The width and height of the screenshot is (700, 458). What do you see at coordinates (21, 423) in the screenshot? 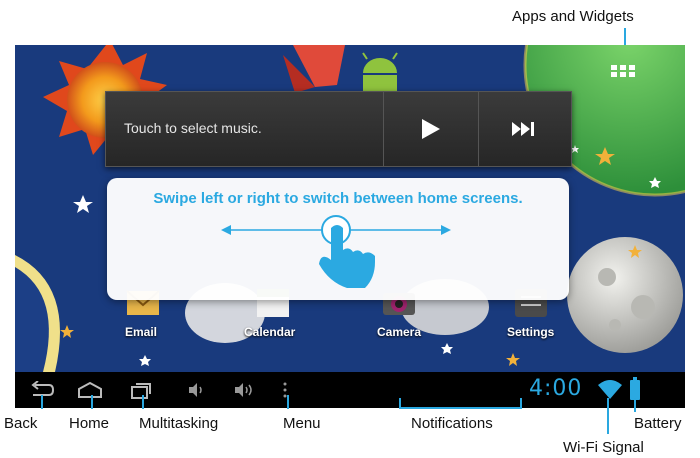
I see `callout-back: Back` at bounding box center [21, 423].